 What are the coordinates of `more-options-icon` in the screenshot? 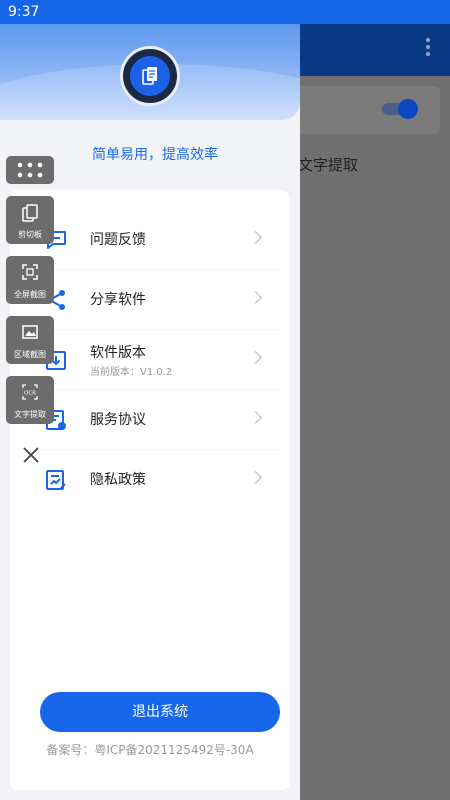 It's located at (428, 50).